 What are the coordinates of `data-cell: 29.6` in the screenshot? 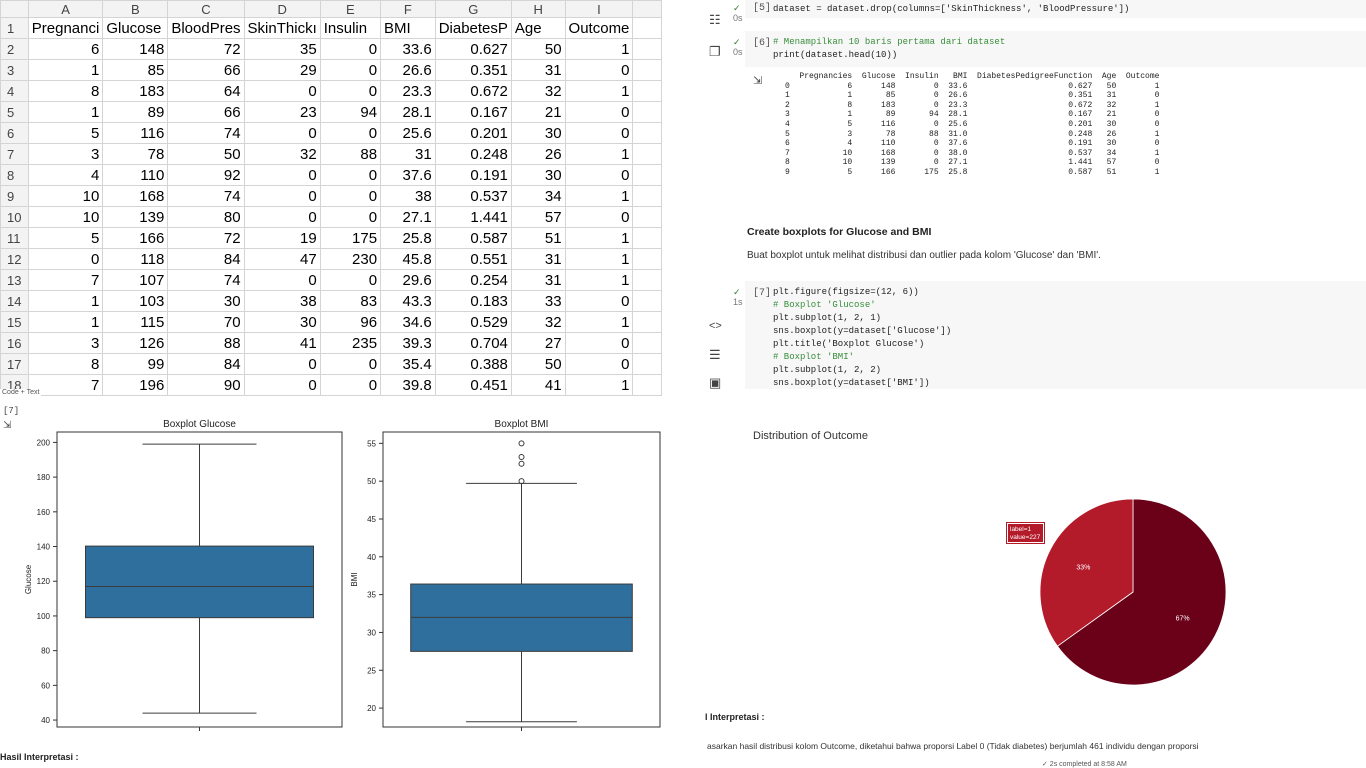 It's located at (408, 280).